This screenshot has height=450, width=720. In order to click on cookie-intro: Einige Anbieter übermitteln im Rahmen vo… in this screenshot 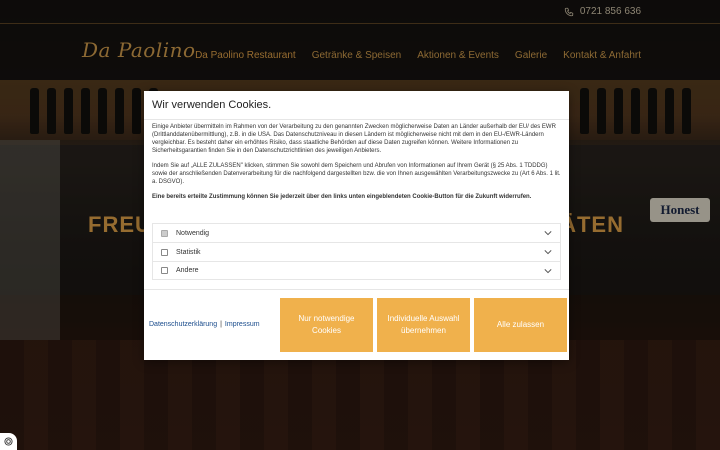, I will do `click(357, 165)`.